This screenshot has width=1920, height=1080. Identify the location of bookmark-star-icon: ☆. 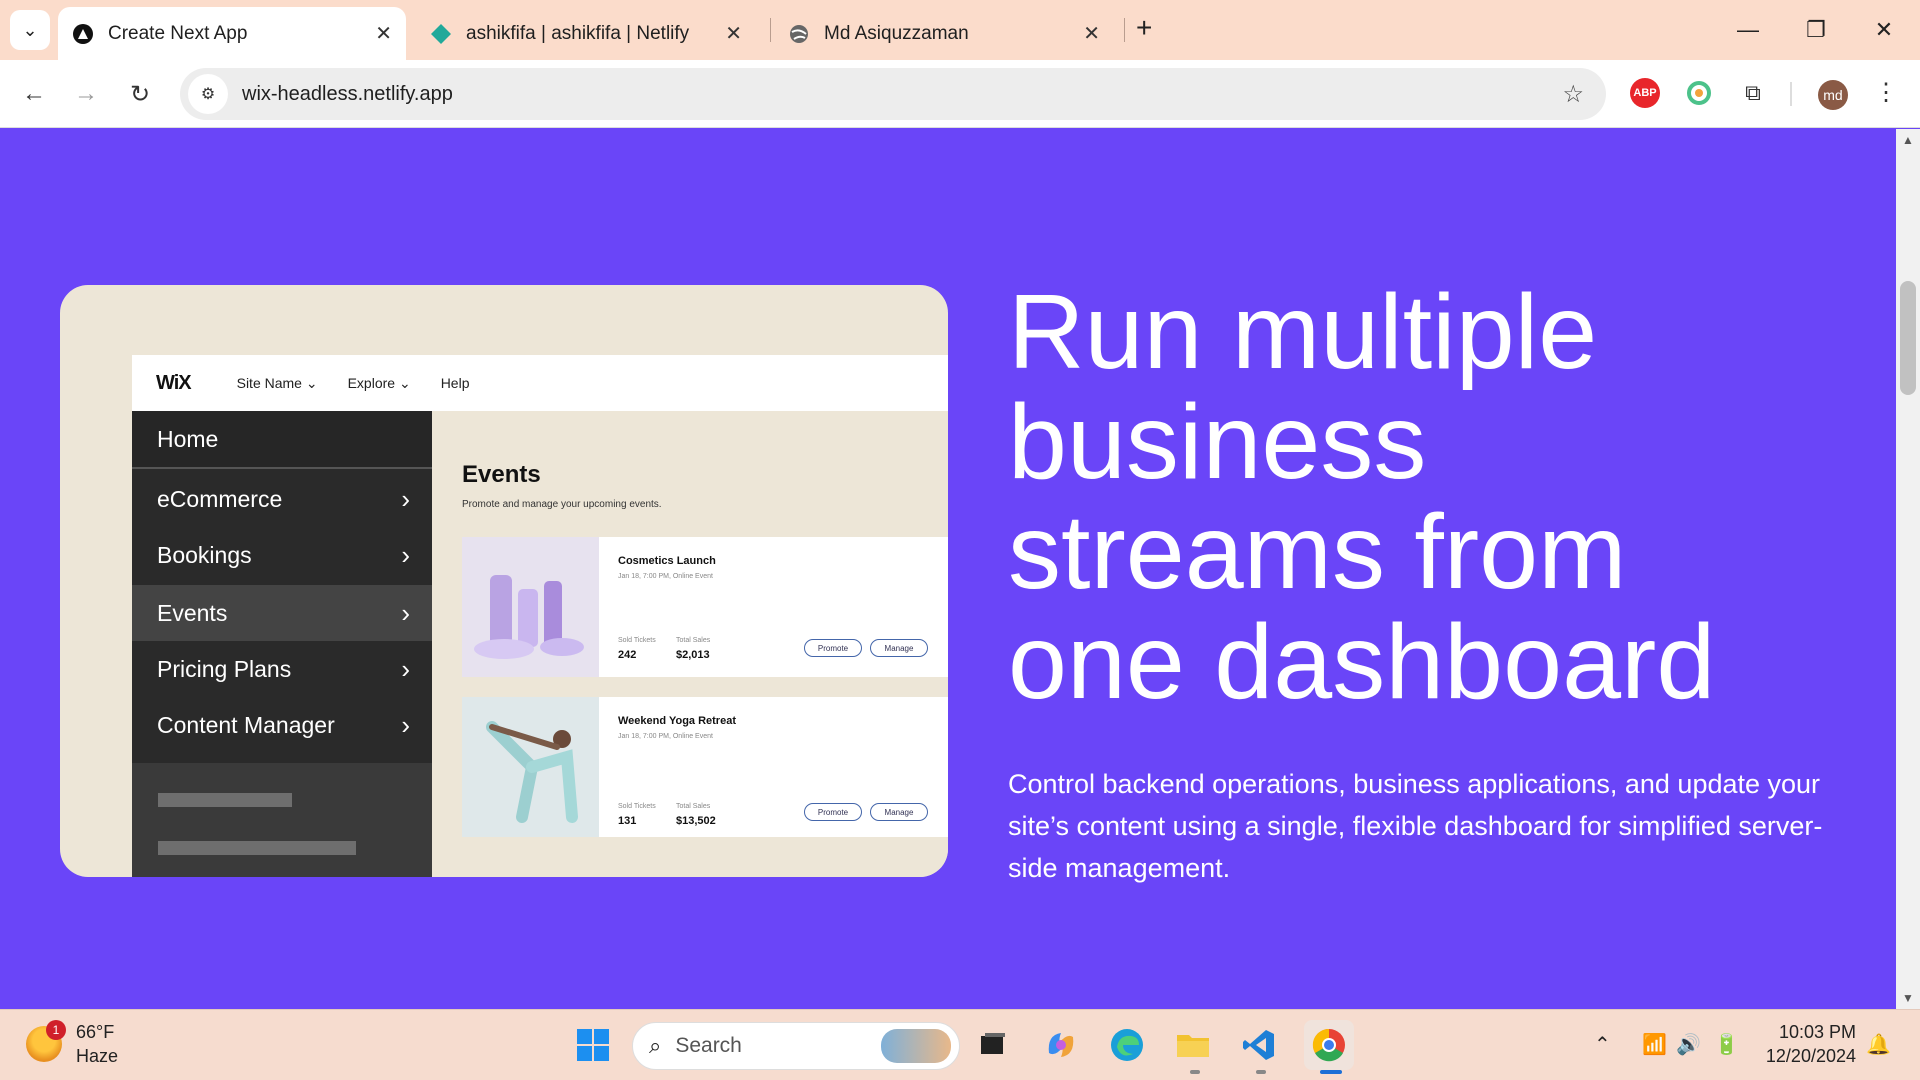
(1573, 94).